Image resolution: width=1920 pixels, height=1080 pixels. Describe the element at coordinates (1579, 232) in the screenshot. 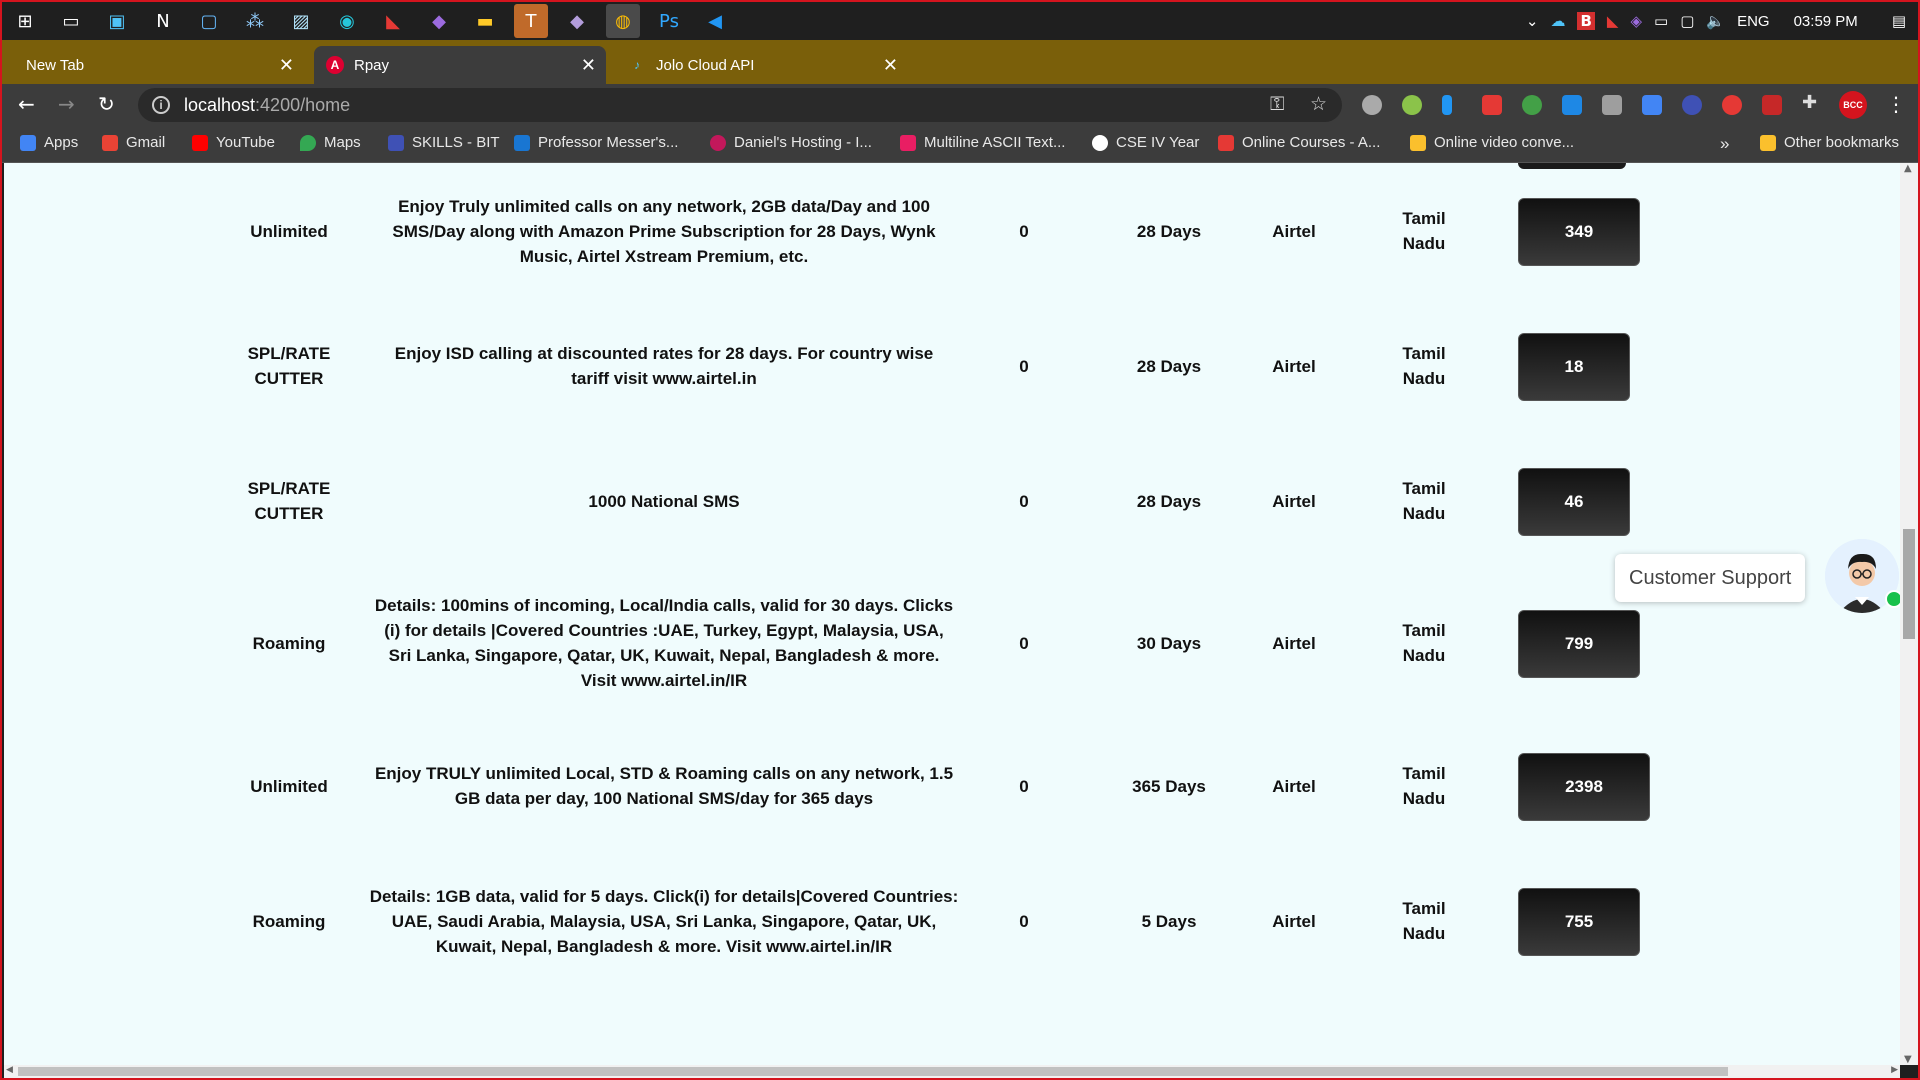

I see `price-button: 349` at that location.